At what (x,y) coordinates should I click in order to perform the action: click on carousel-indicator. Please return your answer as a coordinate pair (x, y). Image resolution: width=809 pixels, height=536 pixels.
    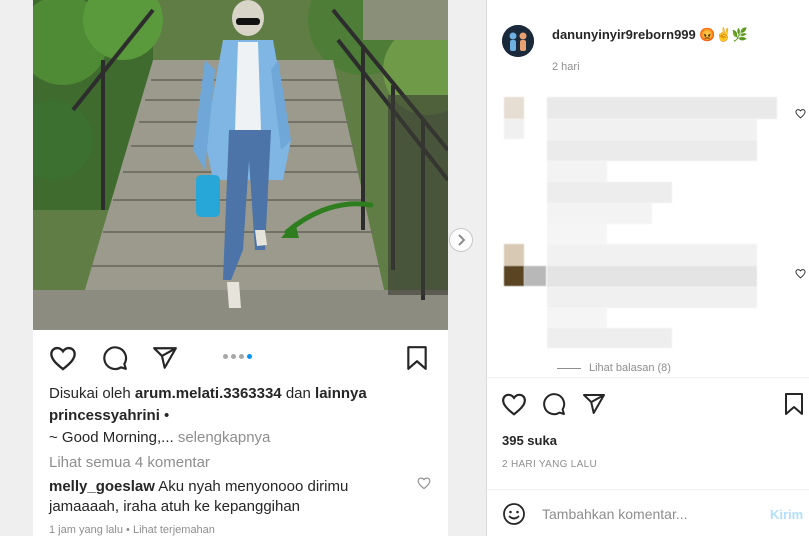
    Looking at the image, I should click on (237, 356).